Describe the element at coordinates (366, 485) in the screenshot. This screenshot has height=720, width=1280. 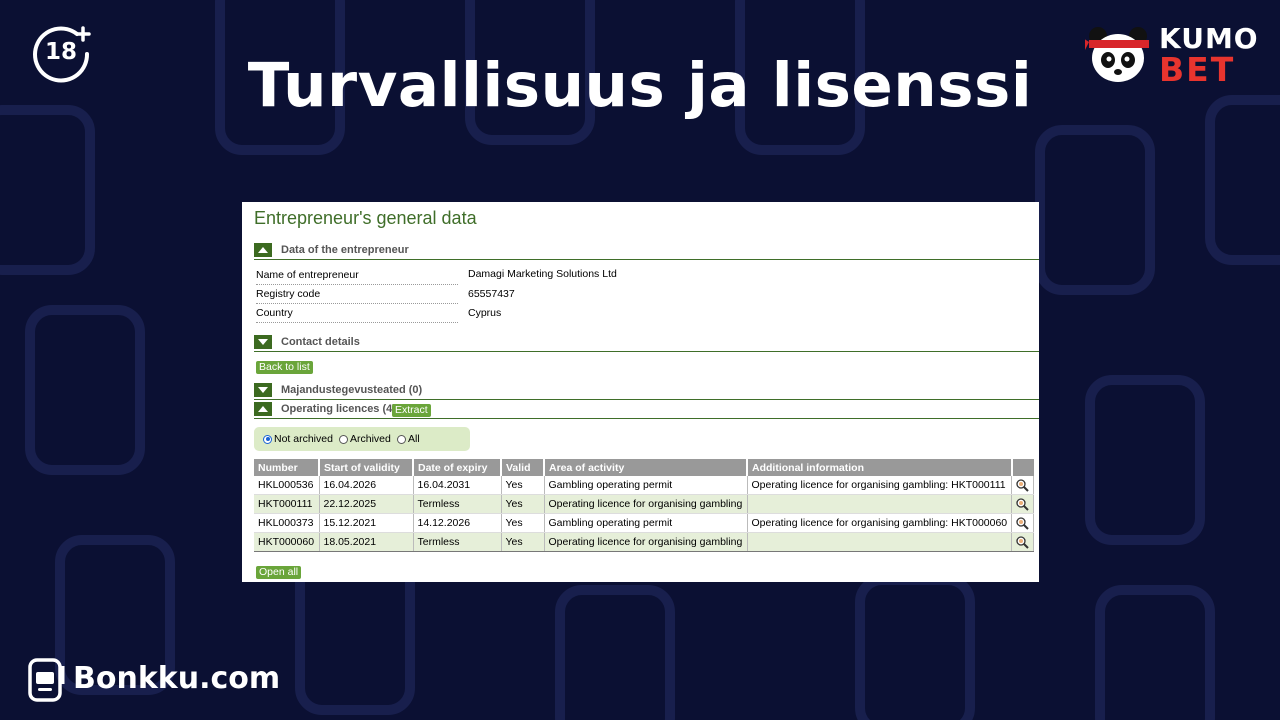
I see `cell-start: 16.04.2026` at that location.